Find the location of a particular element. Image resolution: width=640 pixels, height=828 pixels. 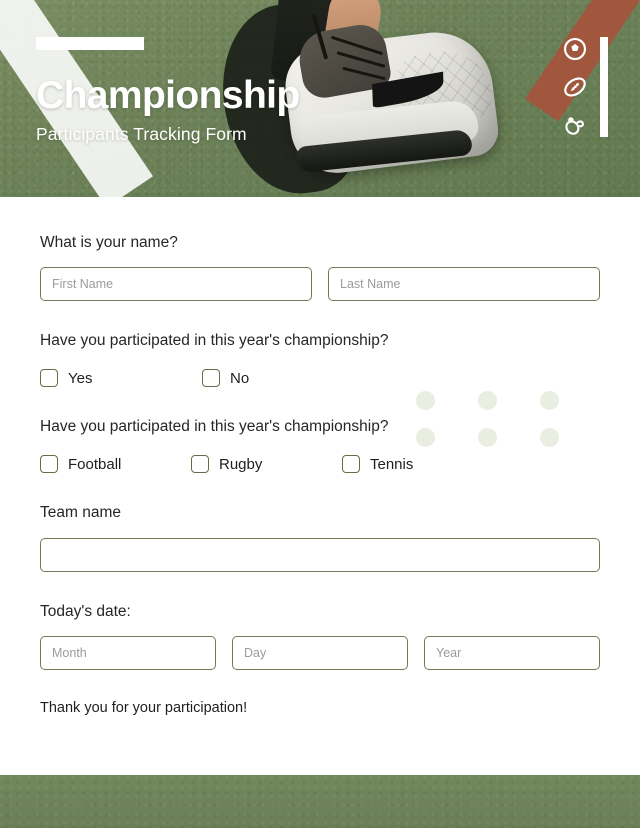

checkbox-option-yes: Yes is located at coordinates (121, 378).